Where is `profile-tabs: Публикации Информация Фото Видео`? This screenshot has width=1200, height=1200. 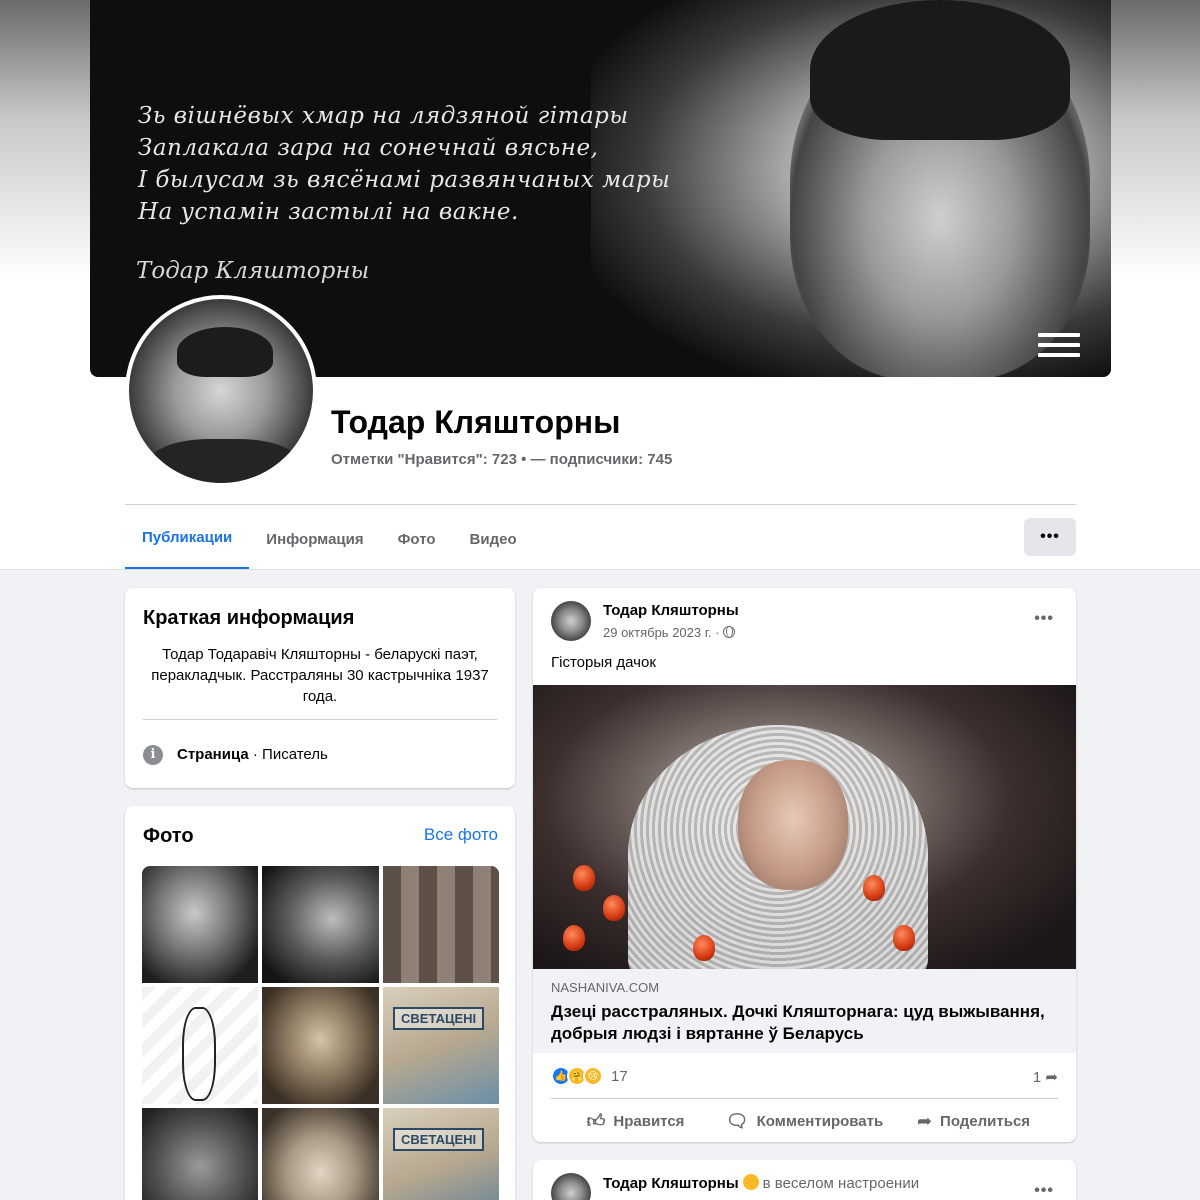
profile-tabs: Публикации Информация Фото Видео is located at coordinates (329, 539).